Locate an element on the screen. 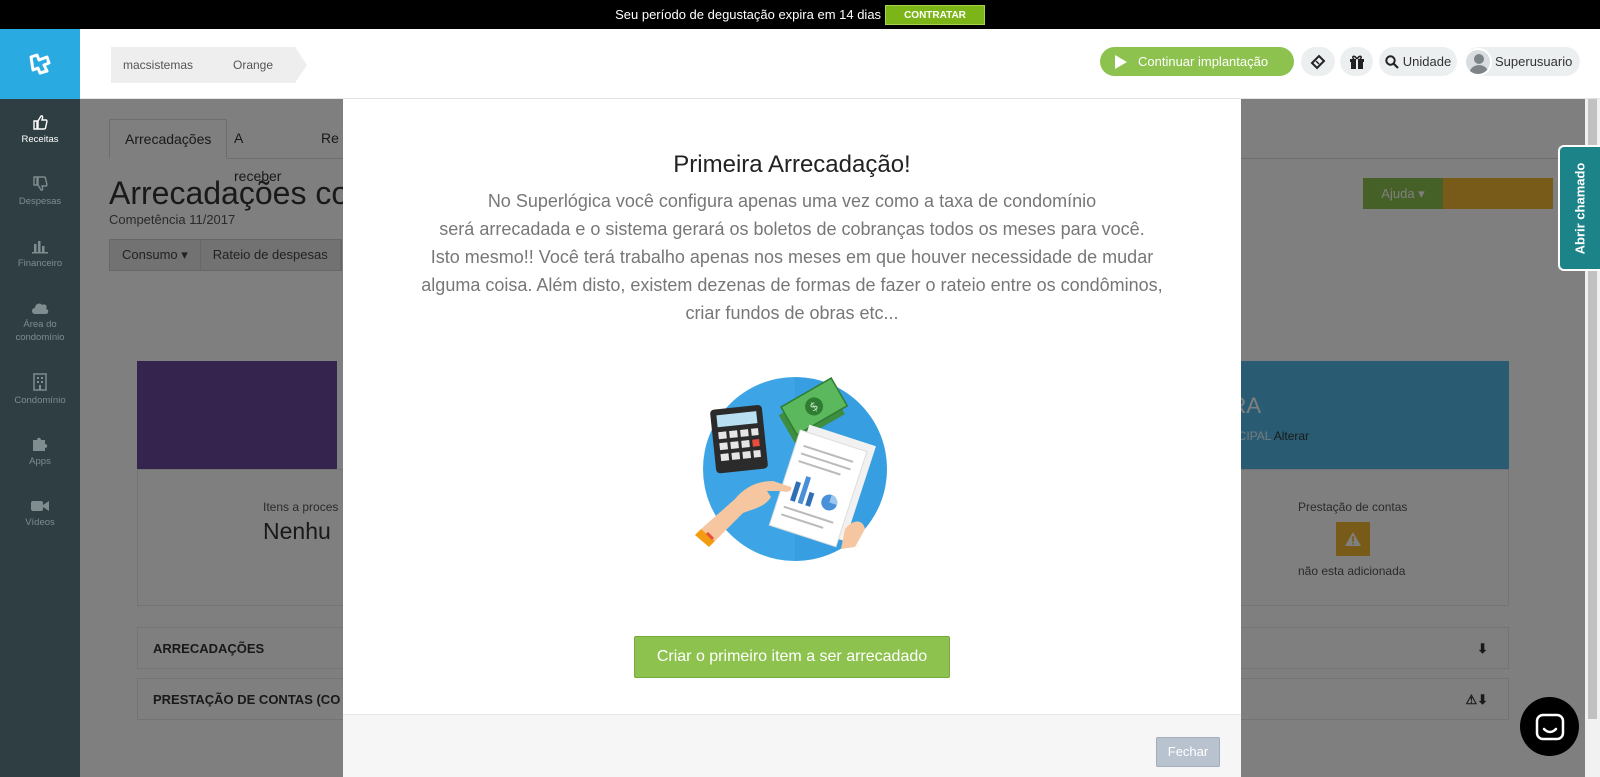 The image size is (1600, 777). sidebar-item-despesas: Despesas is located at coordinates (40, 192).